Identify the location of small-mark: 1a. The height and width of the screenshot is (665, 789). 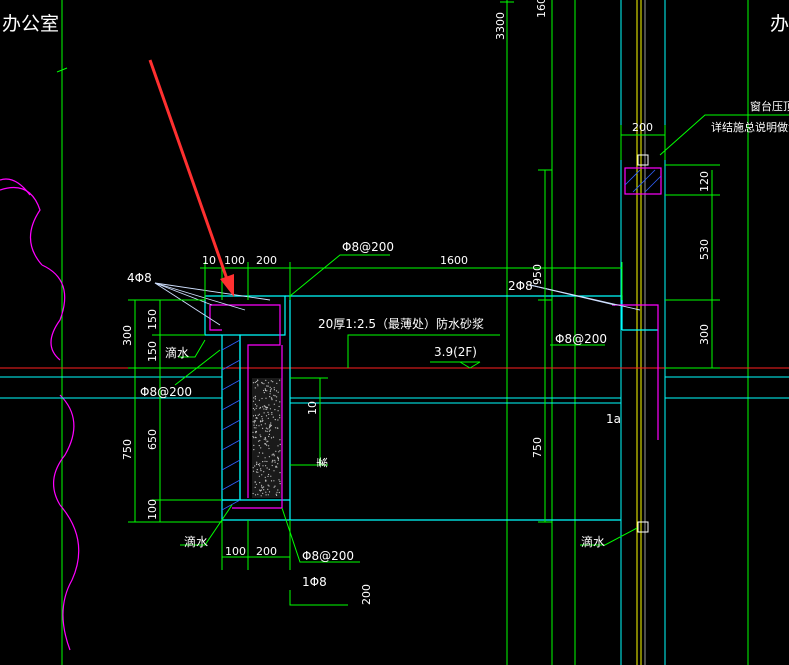
(613, 419).